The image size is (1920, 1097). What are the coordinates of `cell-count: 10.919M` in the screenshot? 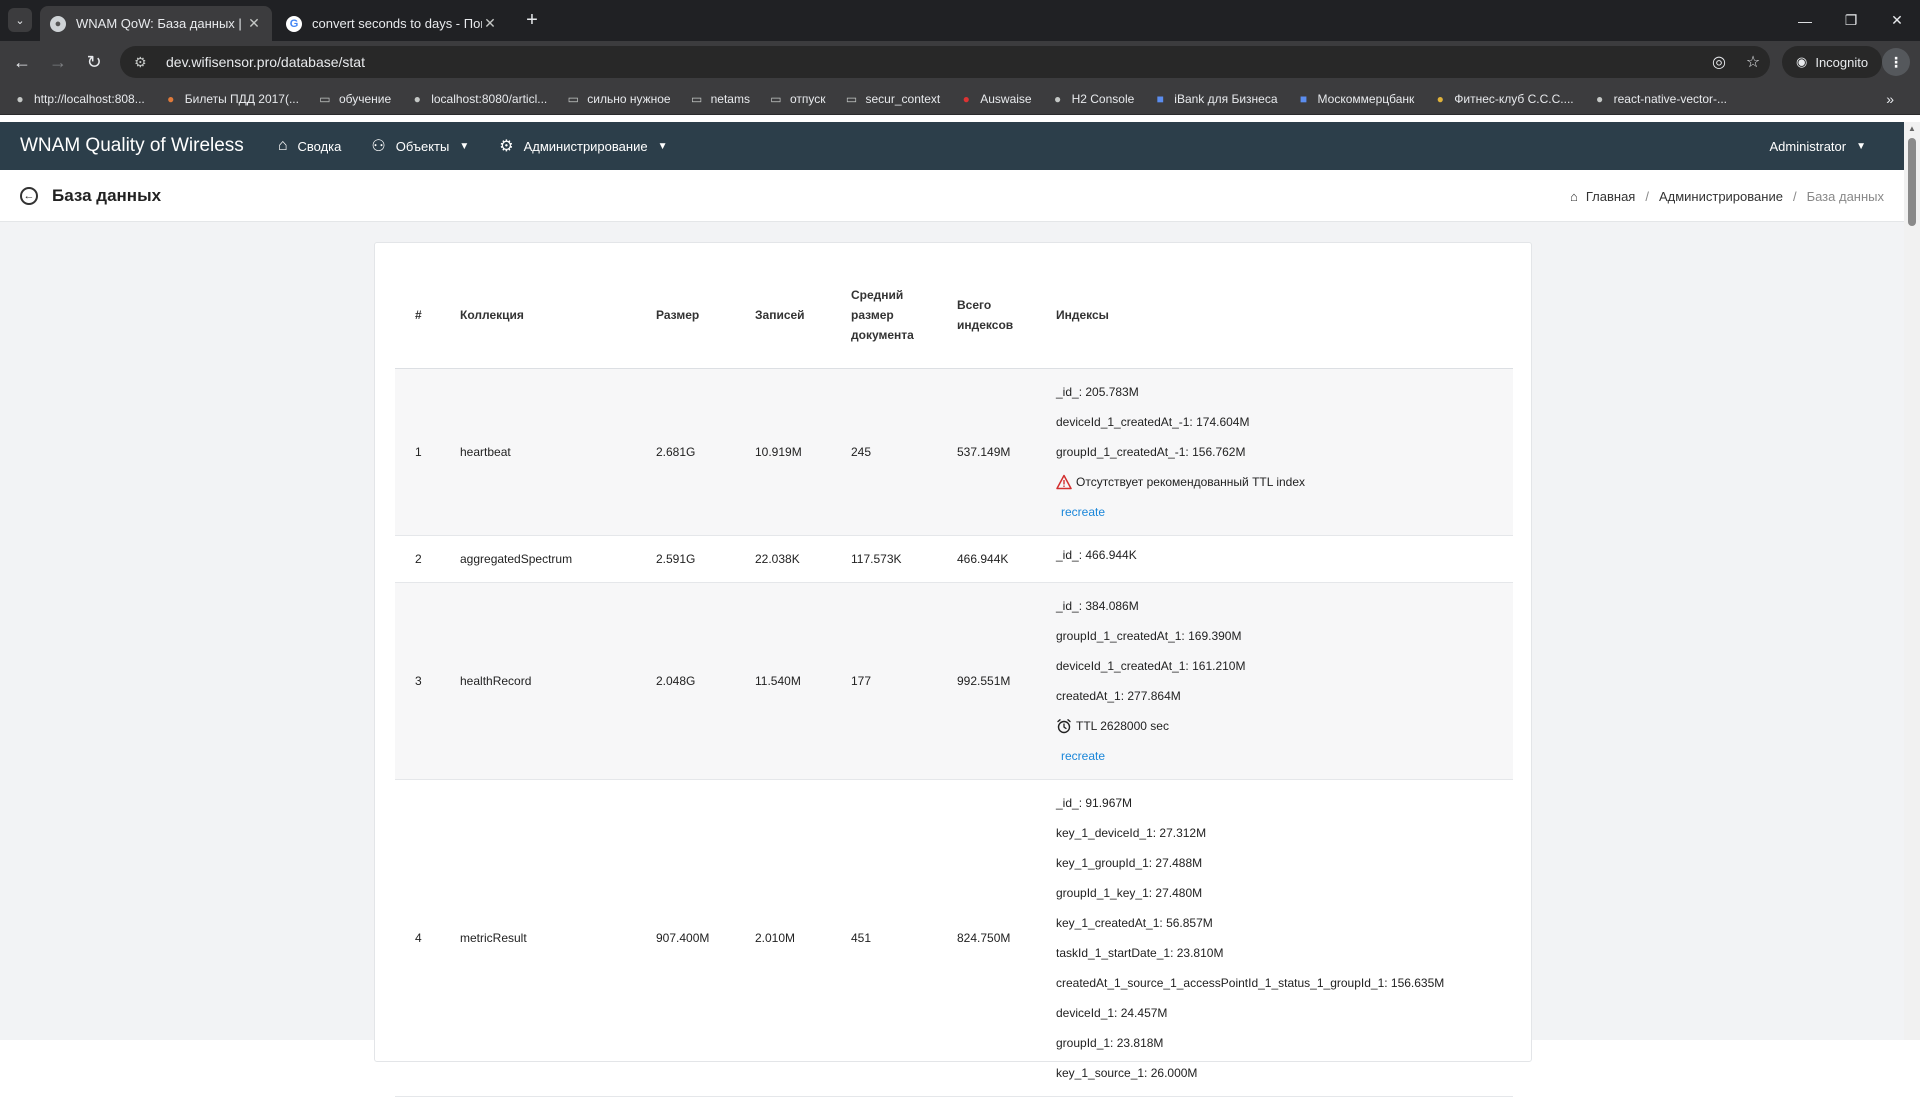 It's located at (793, 452).